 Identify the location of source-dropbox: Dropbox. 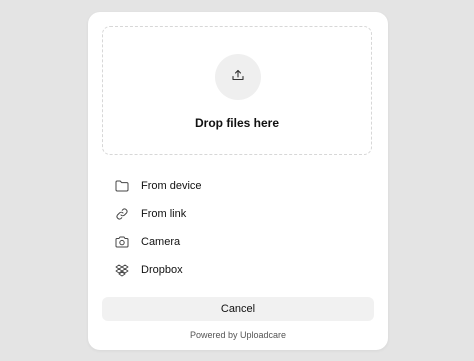
(237, 270).